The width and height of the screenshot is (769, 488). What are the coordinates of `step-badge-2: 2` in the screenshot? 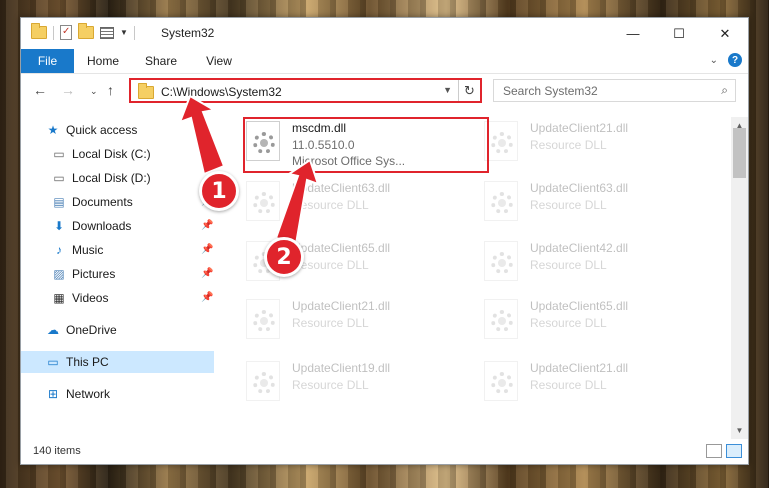 It's located at (284, 257).